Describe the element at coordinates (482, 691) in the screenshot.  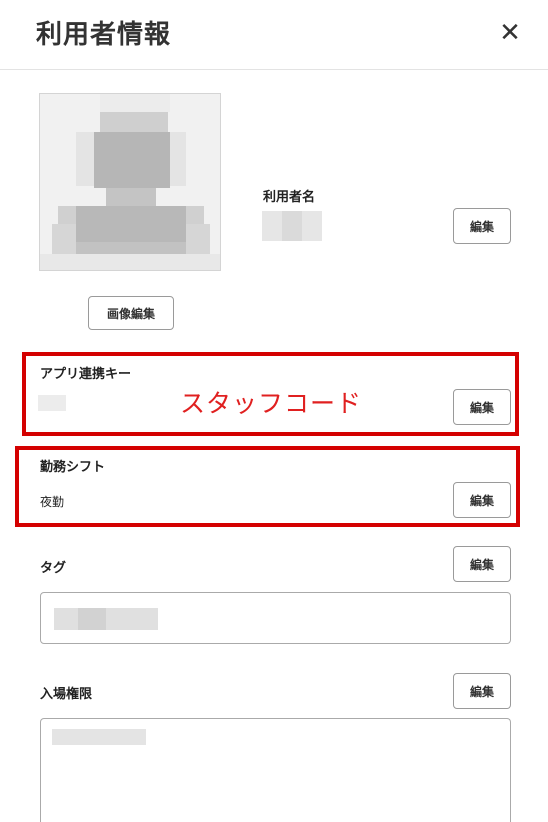
I see `access-edit-button: 編集` at that location.